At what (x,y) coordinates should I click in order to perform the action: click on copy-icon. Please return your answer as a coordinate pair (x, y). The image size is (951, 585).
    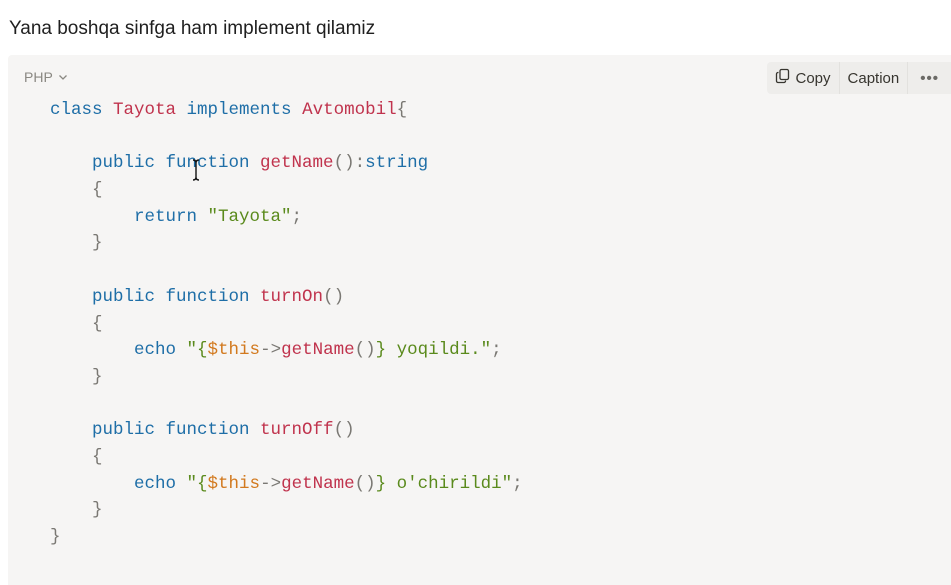
    Looking at the image, I should click on (783, 78).